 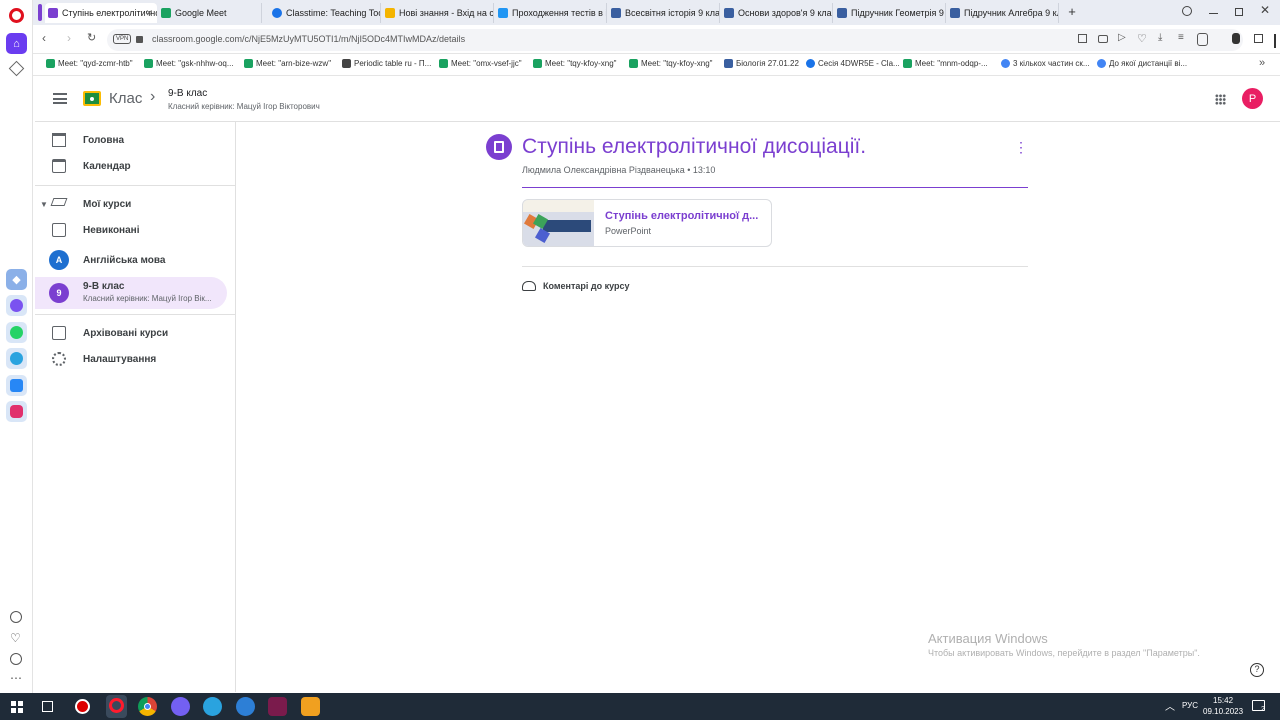 I want to click on language-indicator: РУС, so click(x=1190, y=705).